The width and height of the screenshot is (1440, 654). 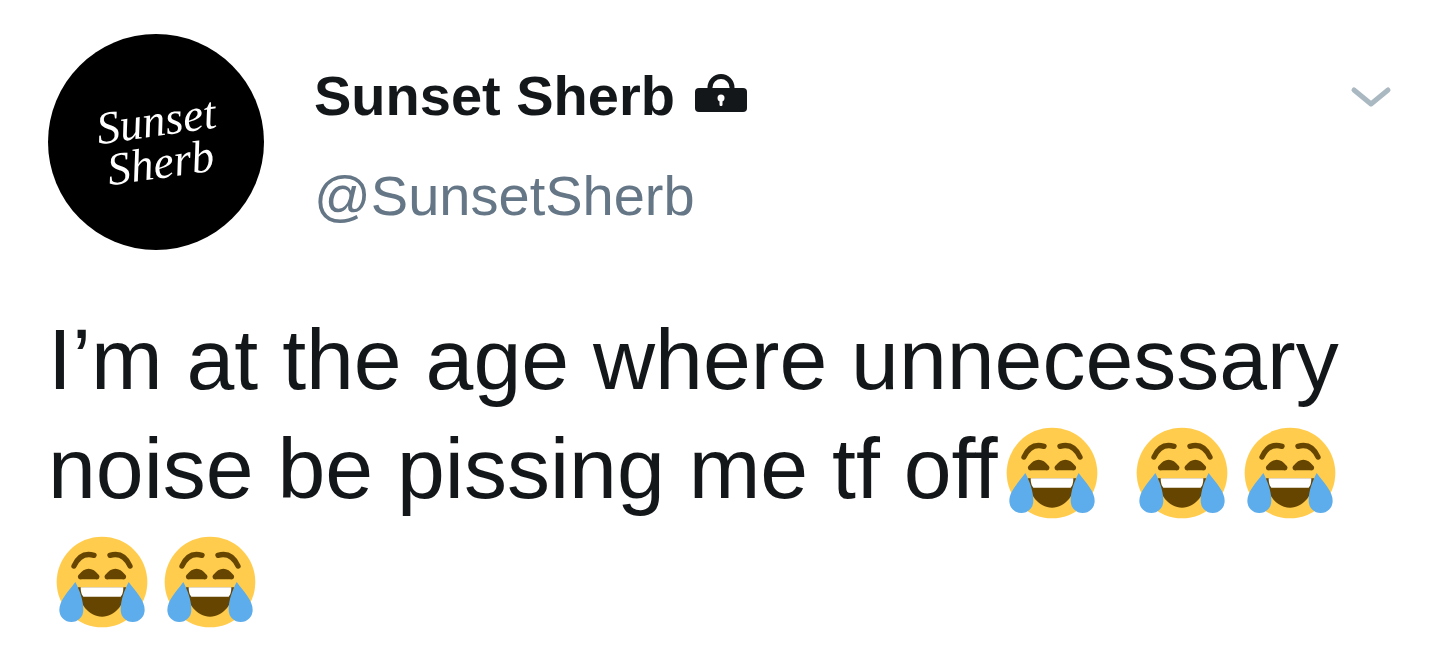 What do you see at coordinates (523, 468) in the screenshot?
I see `tweet-text: noise be pissing me tf off` at bounding box center [523, 468].